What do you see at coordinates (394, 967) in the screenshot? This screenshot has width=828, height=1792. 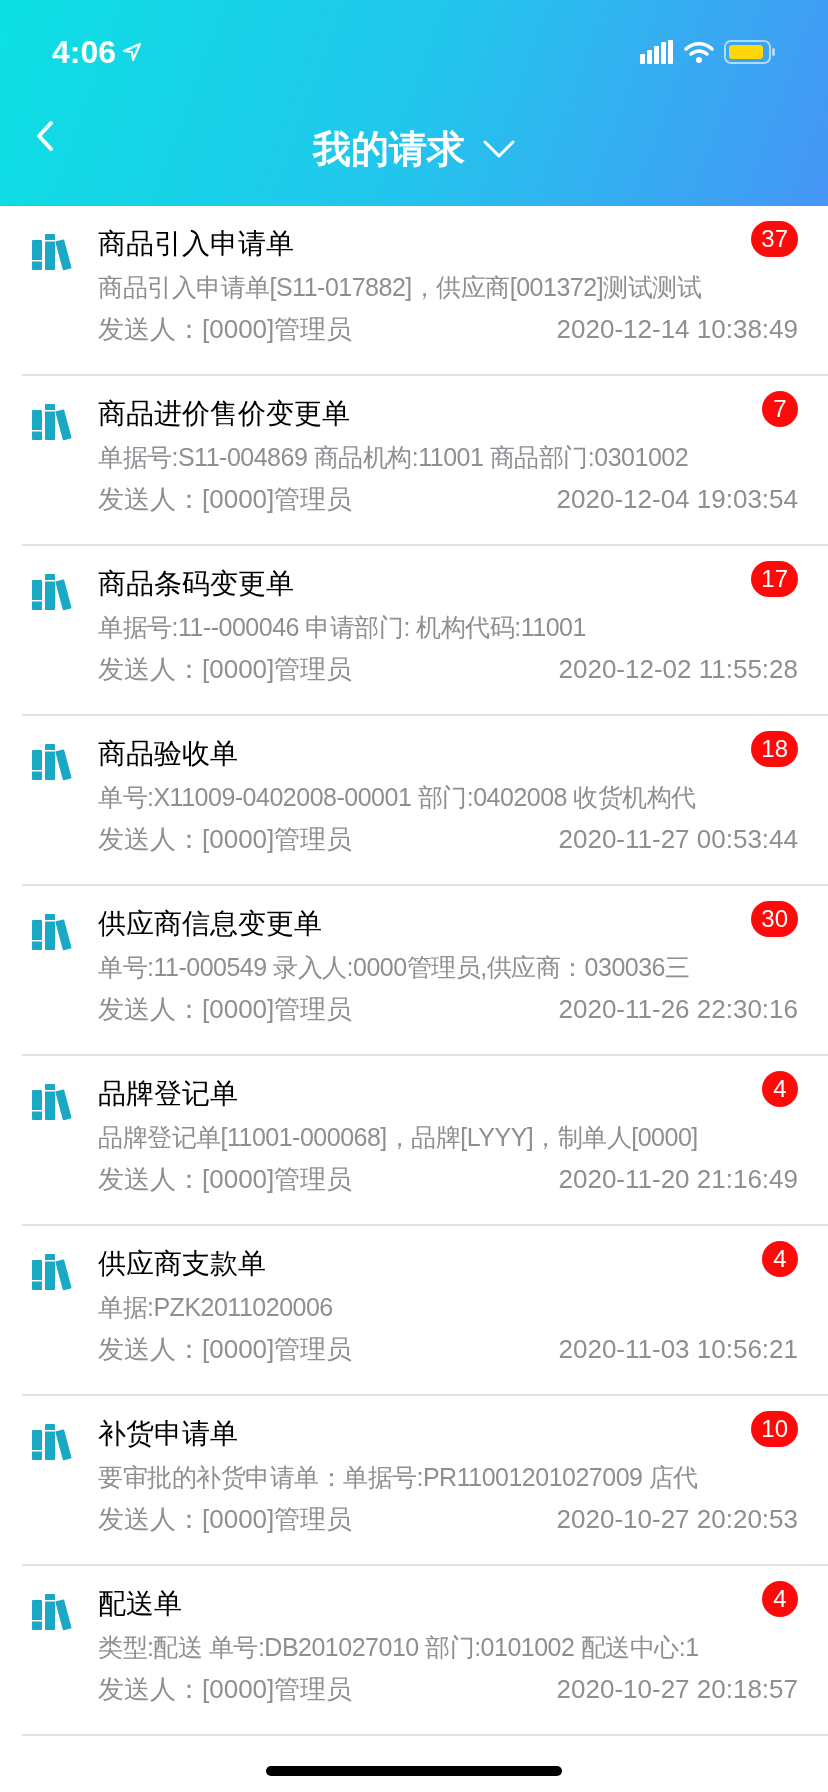 I see `item-summary: 单号:11-000549 录入人:0000管理员,供应商：030036三` at bounding box center [394, 967].